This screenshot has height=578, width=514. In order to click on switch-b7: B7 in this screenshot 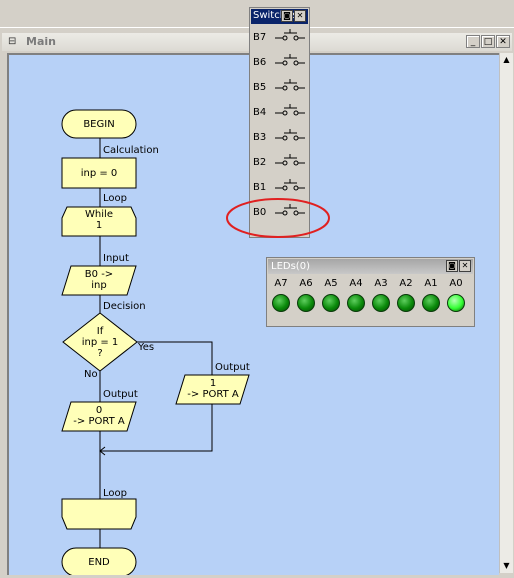, I will do `click(281, 38)`.